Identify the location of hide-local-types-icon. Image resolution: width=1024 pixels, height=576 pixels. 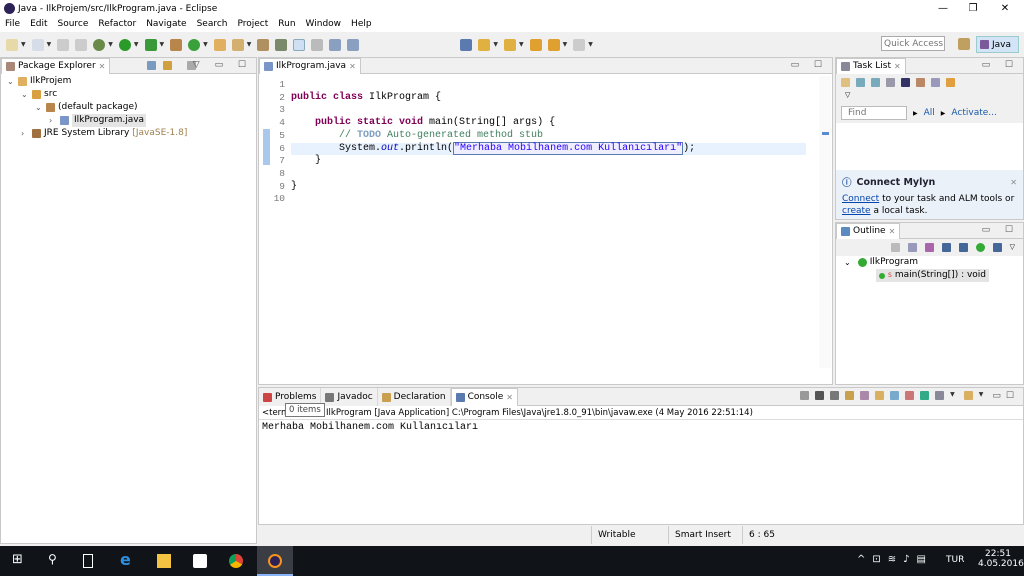
(997, 247).